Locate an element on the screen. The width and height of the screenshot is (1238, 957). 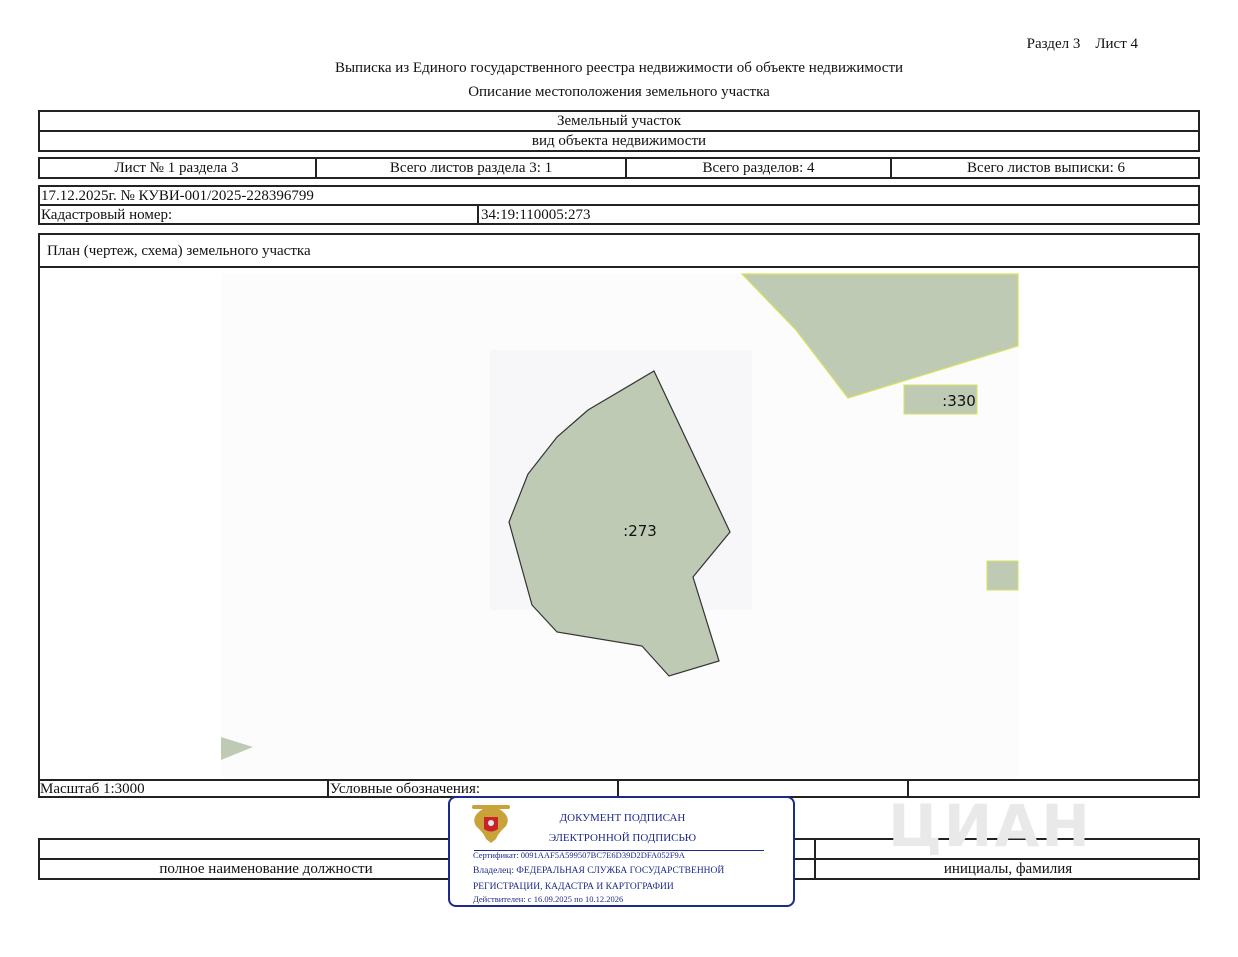
total-sections: Всего разделов: 4 is located at coordinates (758, 168).